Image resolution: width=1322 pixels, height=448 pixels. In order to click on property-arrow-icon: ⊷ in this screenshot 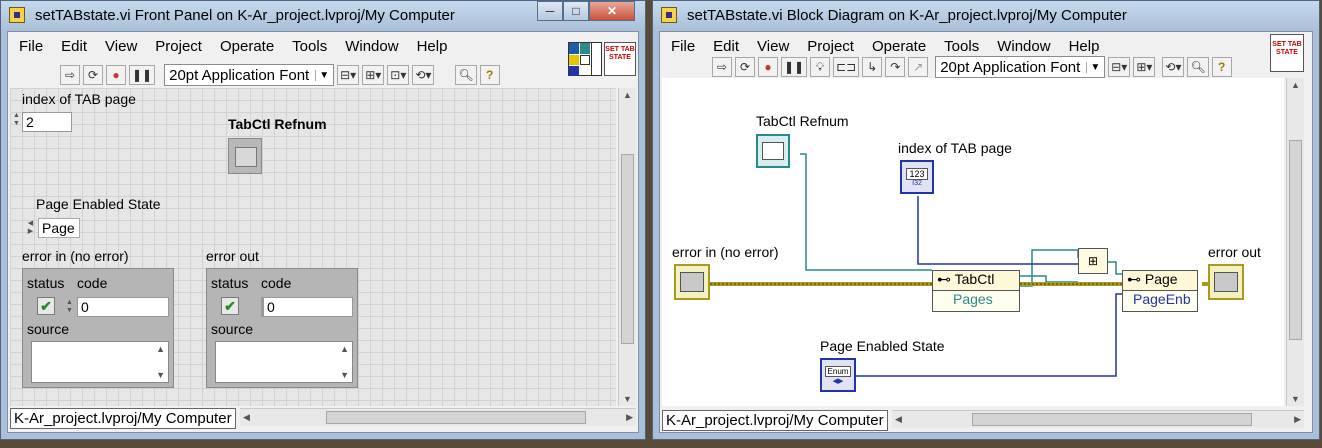, I will do `click(944, 279)`.